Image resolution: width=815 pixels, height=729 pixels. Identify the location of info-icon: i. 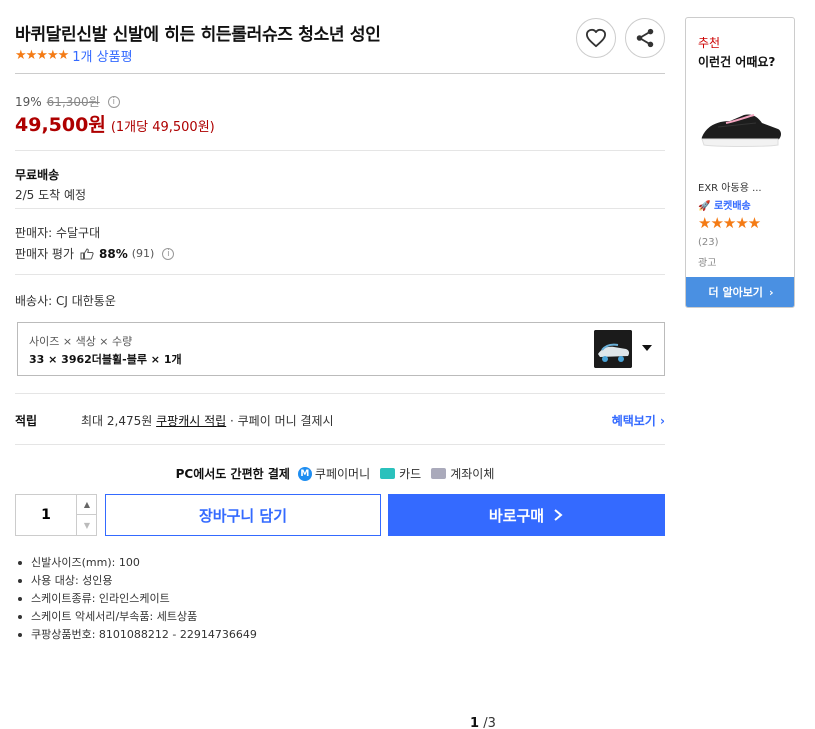
(113, 101).